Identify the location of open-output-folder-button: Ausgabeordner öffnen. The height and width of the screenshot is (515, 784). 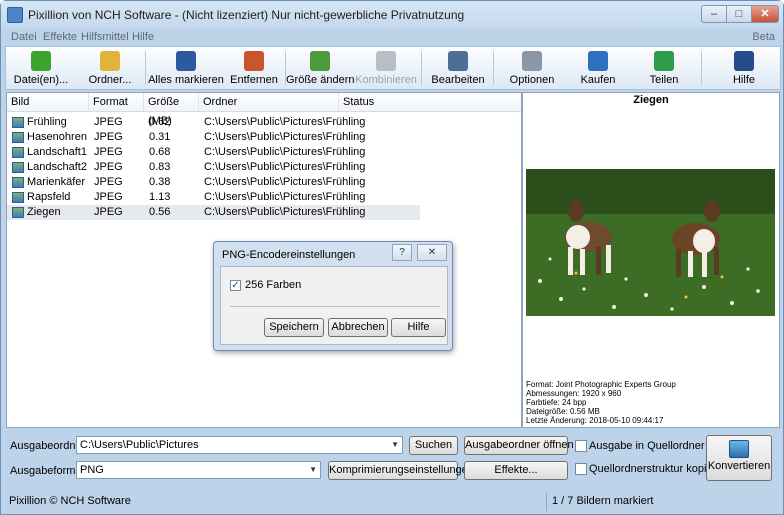
(519, 445).